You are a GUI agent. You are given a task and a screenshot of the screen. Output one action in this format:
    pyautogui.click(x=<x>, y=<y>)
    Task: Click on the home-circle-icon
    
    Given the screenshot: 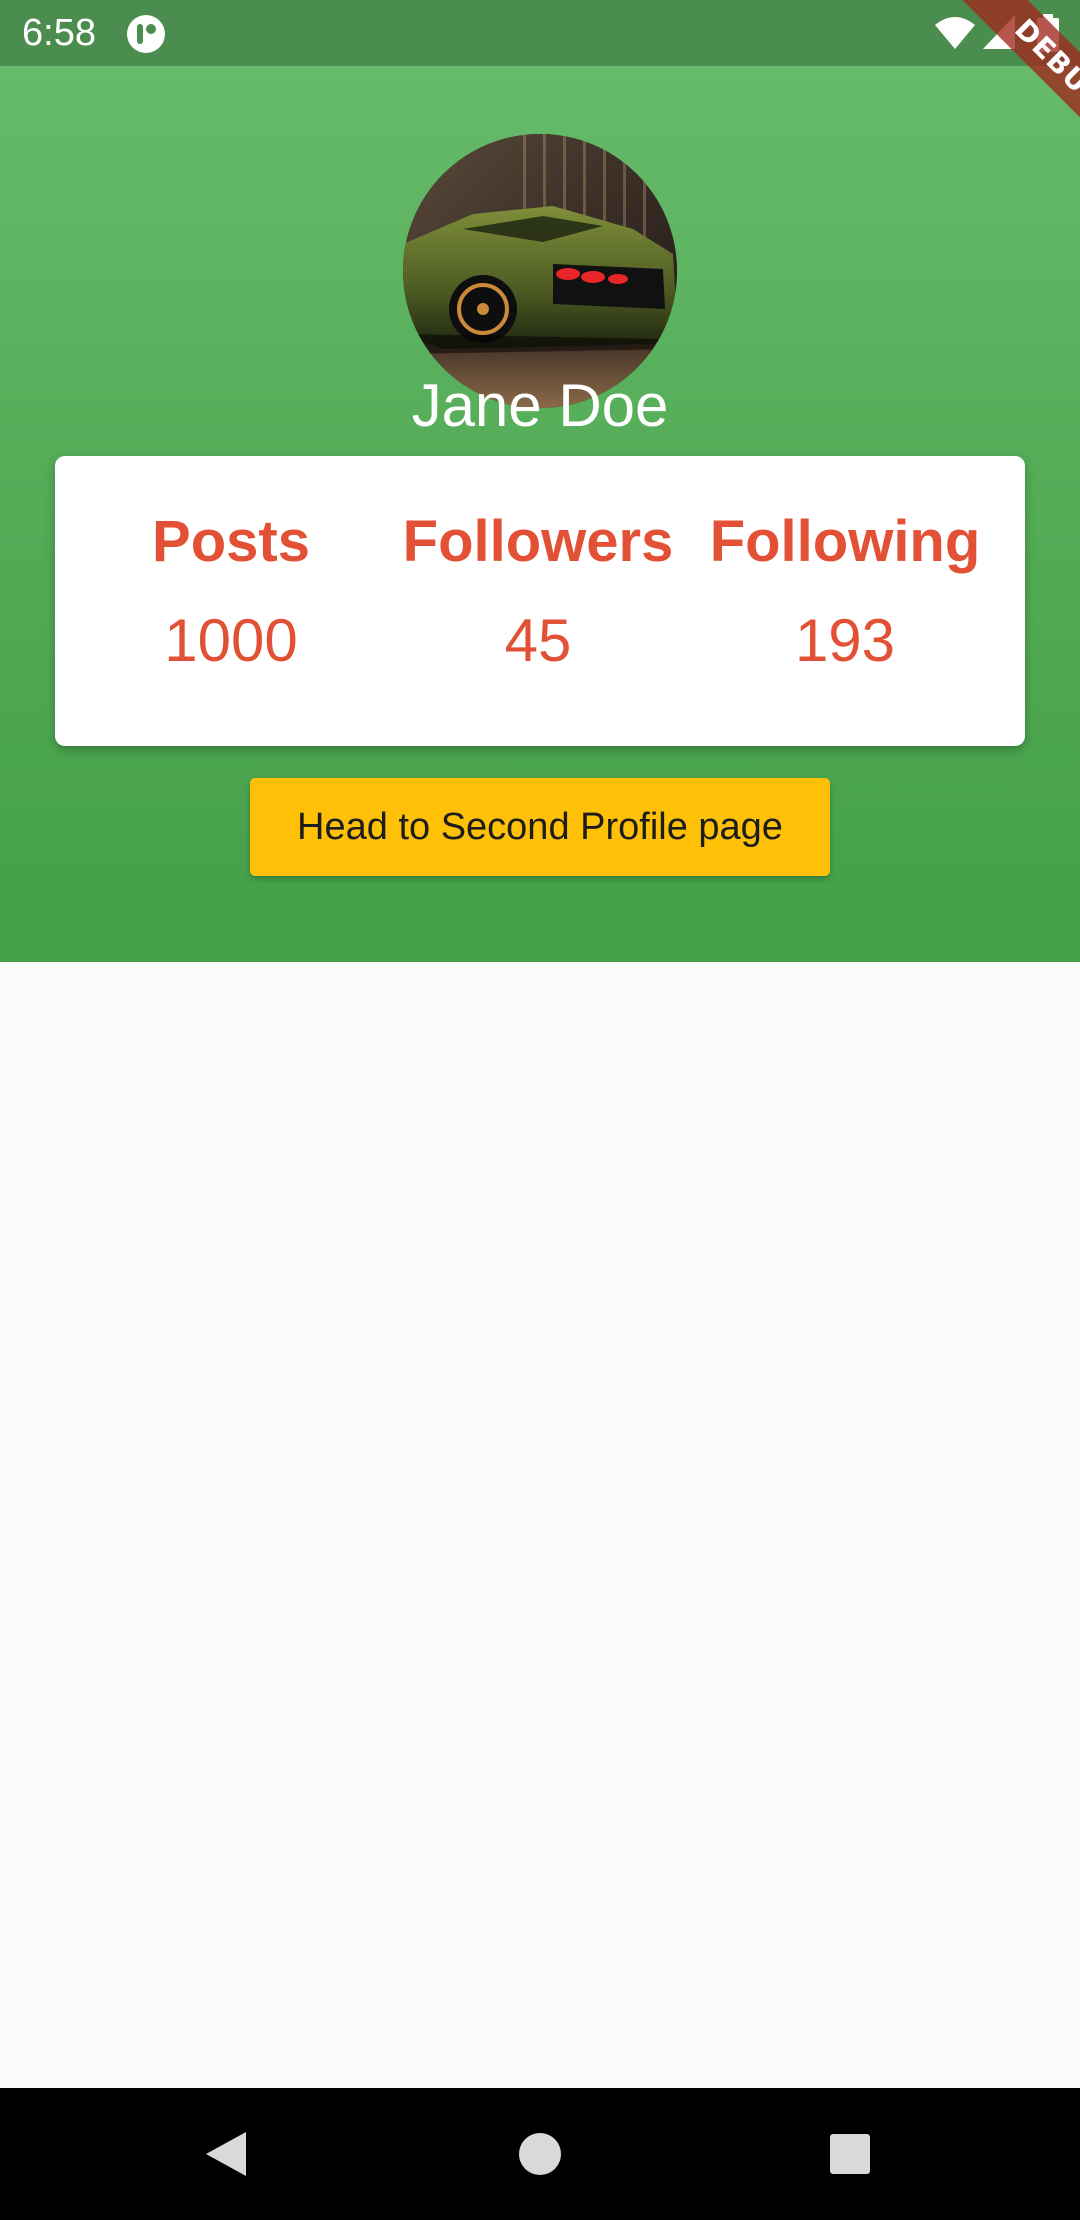 What is the action you would take?
    pyautogui.click(x=540, y=2154)
    